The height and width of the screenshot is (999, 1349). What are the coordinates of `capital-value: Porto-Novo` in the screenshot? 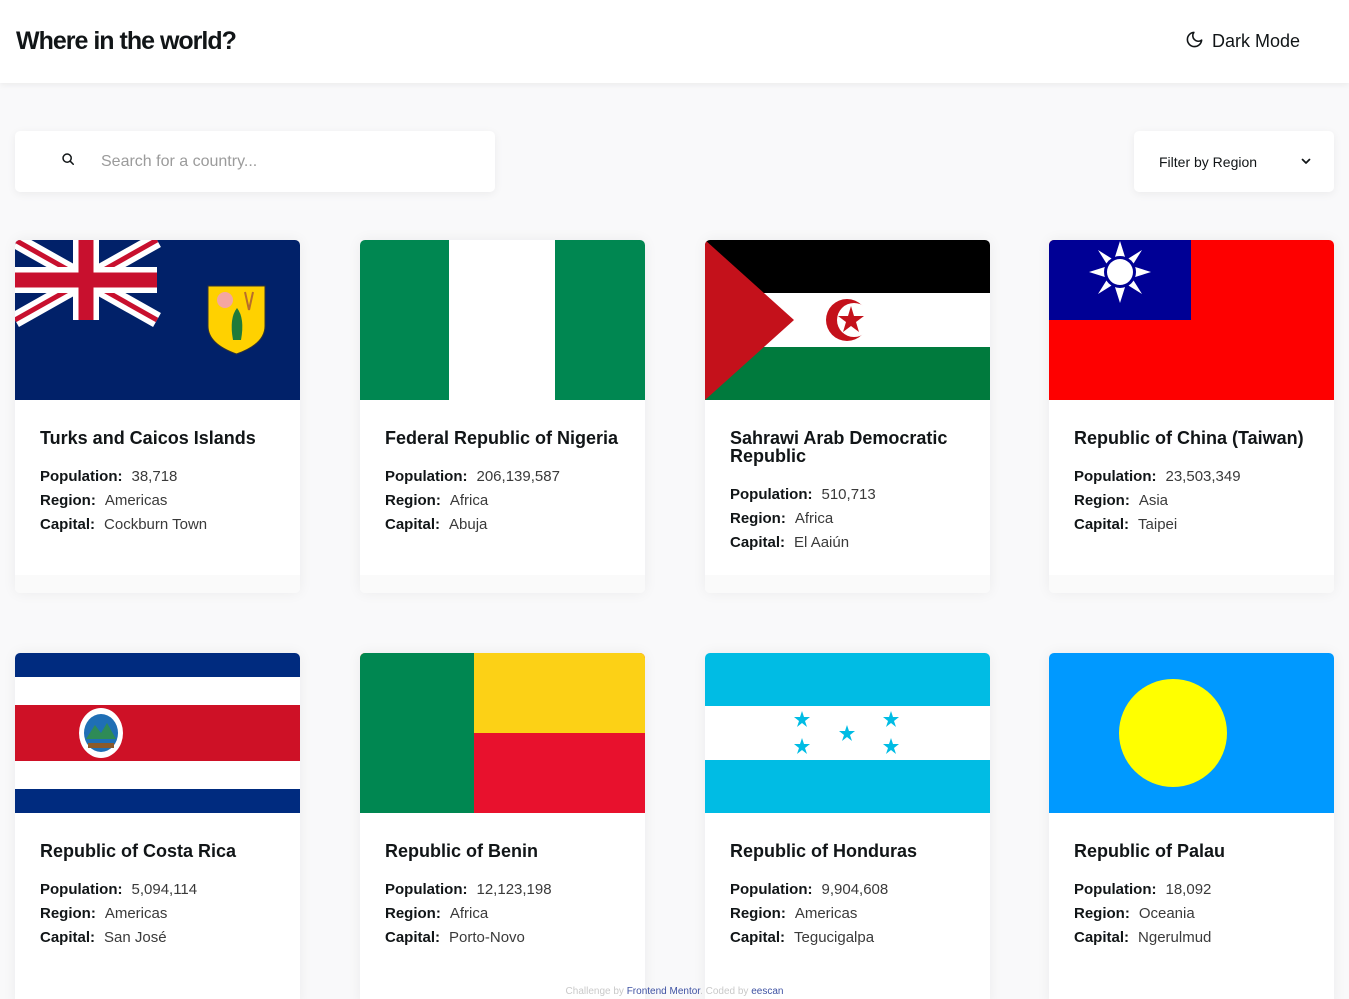 It's located at (487, 937).